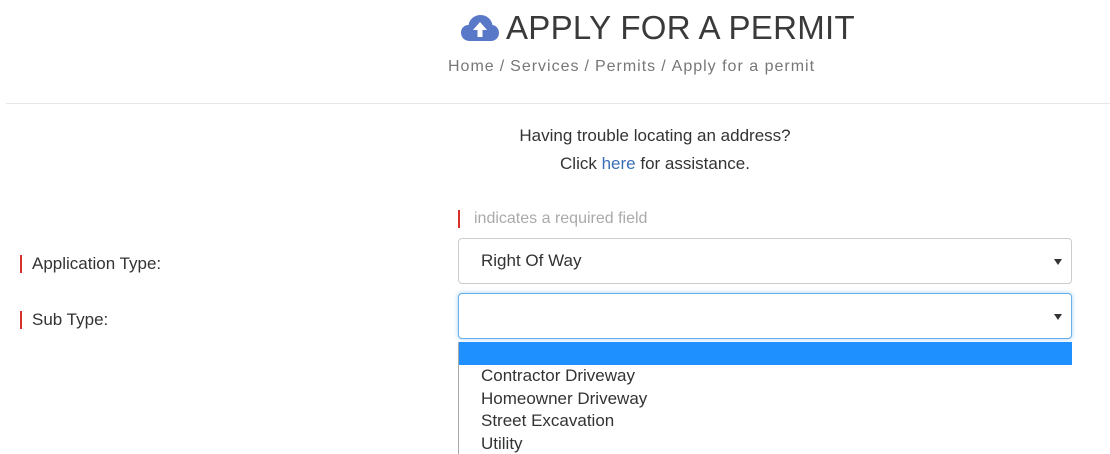  I want to click on address-help-line2: Click here for assistance., so click(655, 164).